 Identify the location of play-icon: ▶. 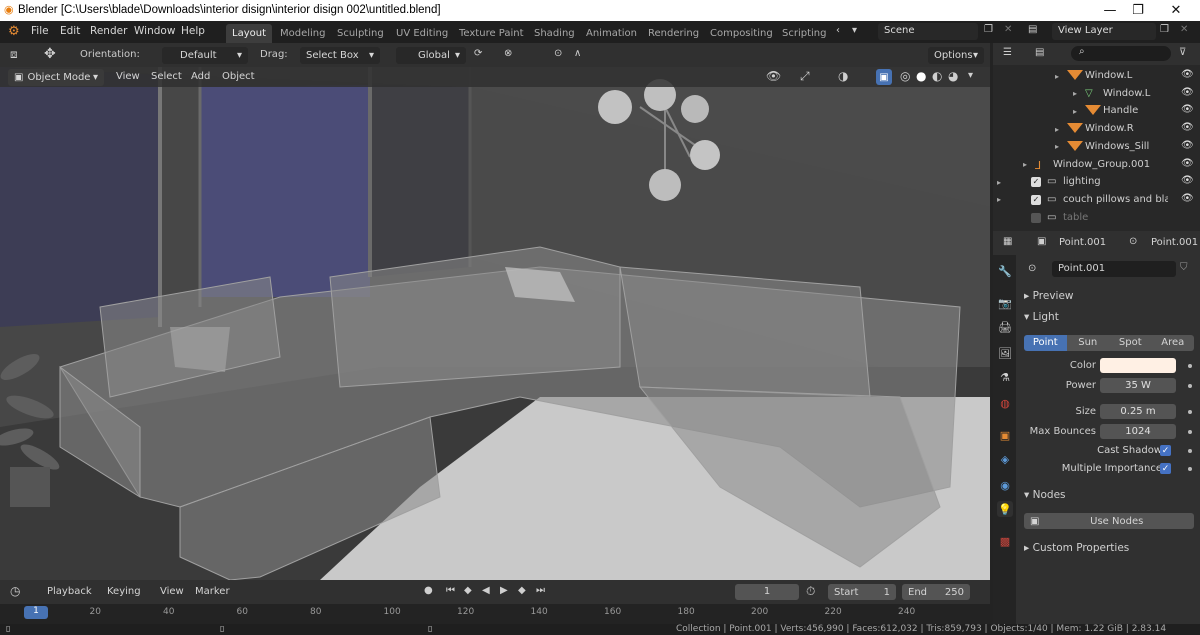
(504, 590).